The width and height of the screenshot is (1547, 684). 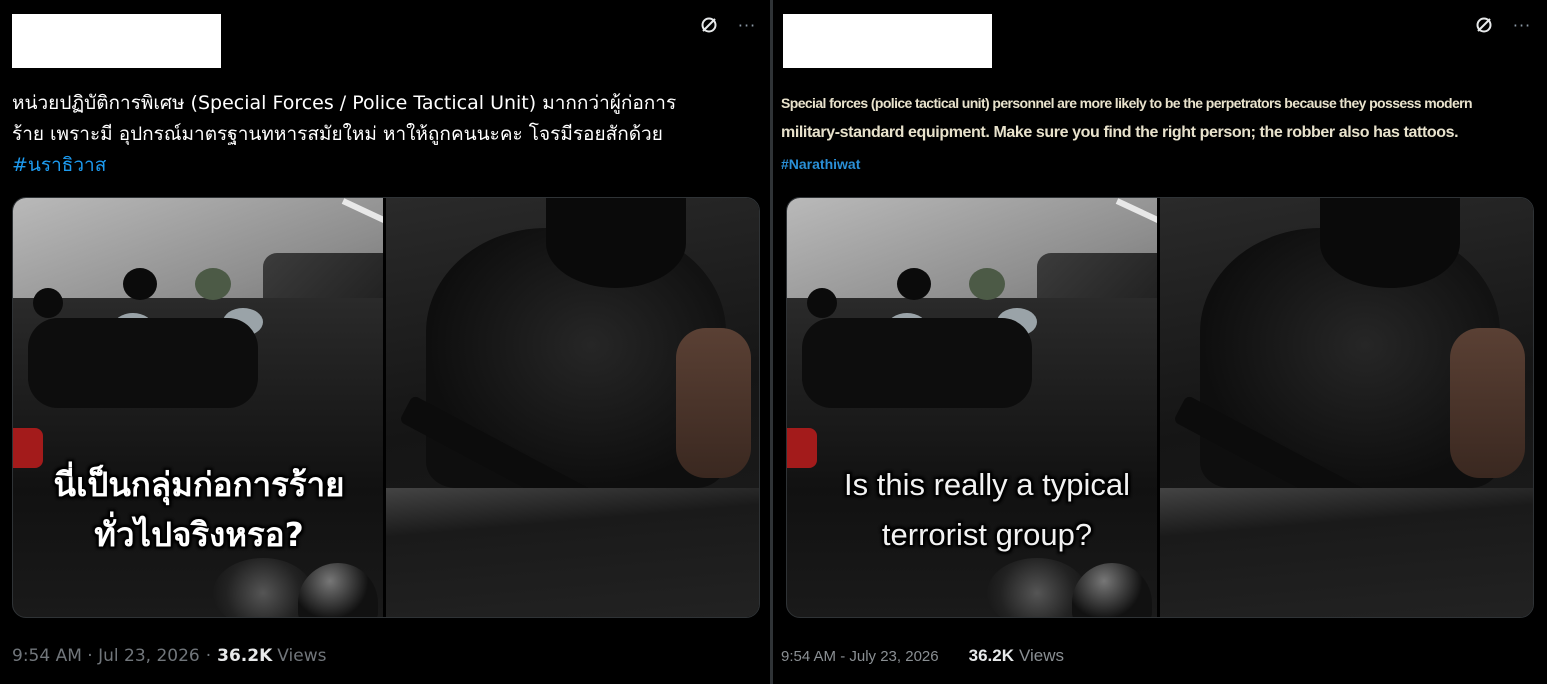 What do you see at coordinates (860, 656) in the screenshot?
I see `timestamp: 9:54 AM - July 23, 2026` at bounding box center [860, 656].